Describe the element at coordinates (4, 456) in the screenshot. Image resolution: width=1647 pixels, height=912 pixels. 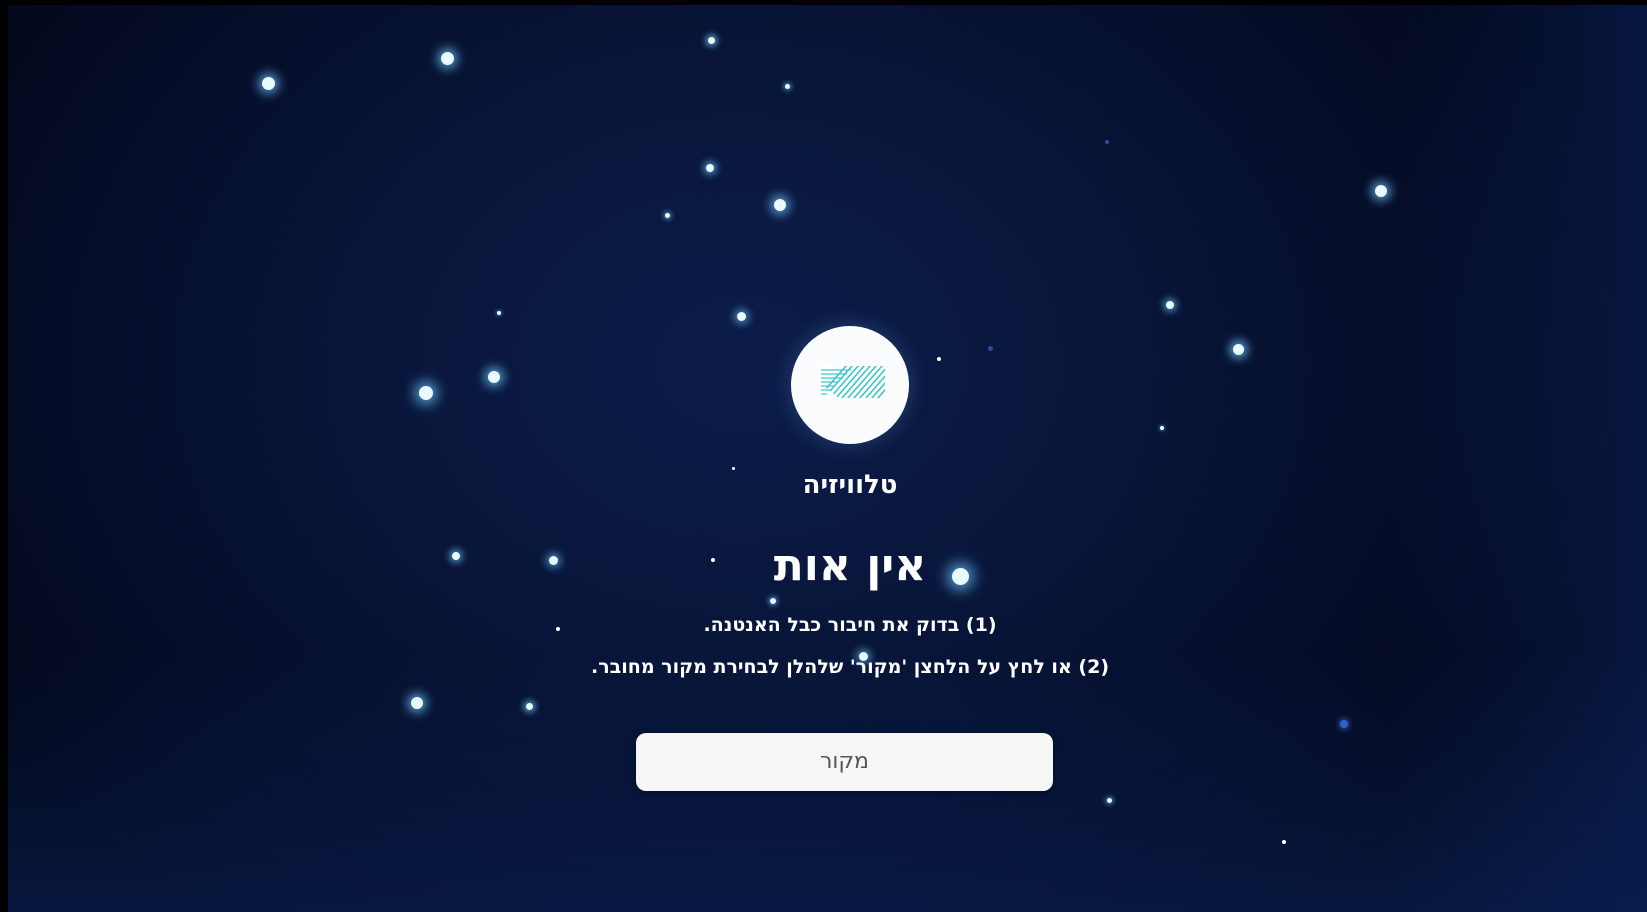
I see `screen-bezel-left` at that location.